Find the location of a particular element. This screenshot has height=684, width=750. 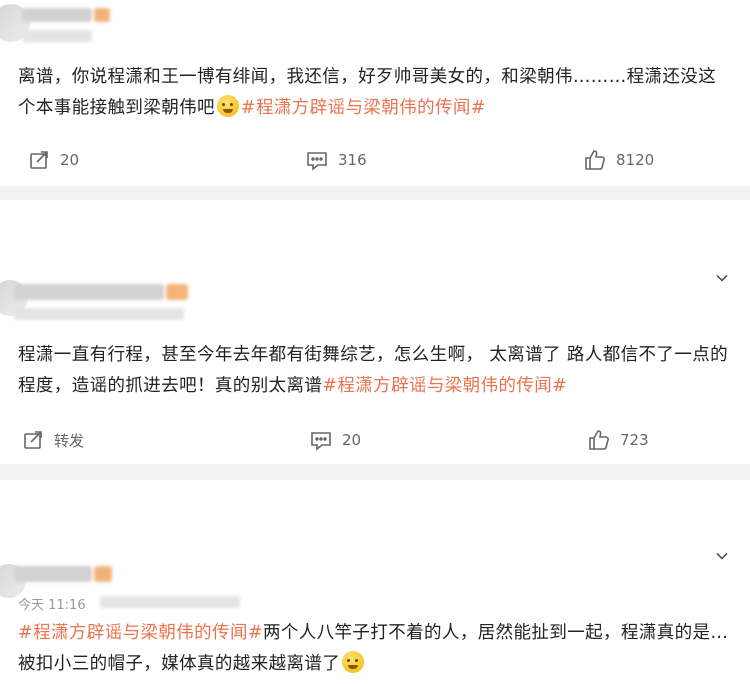

smiling-emoji-icon is located at coordinates (353, 662).